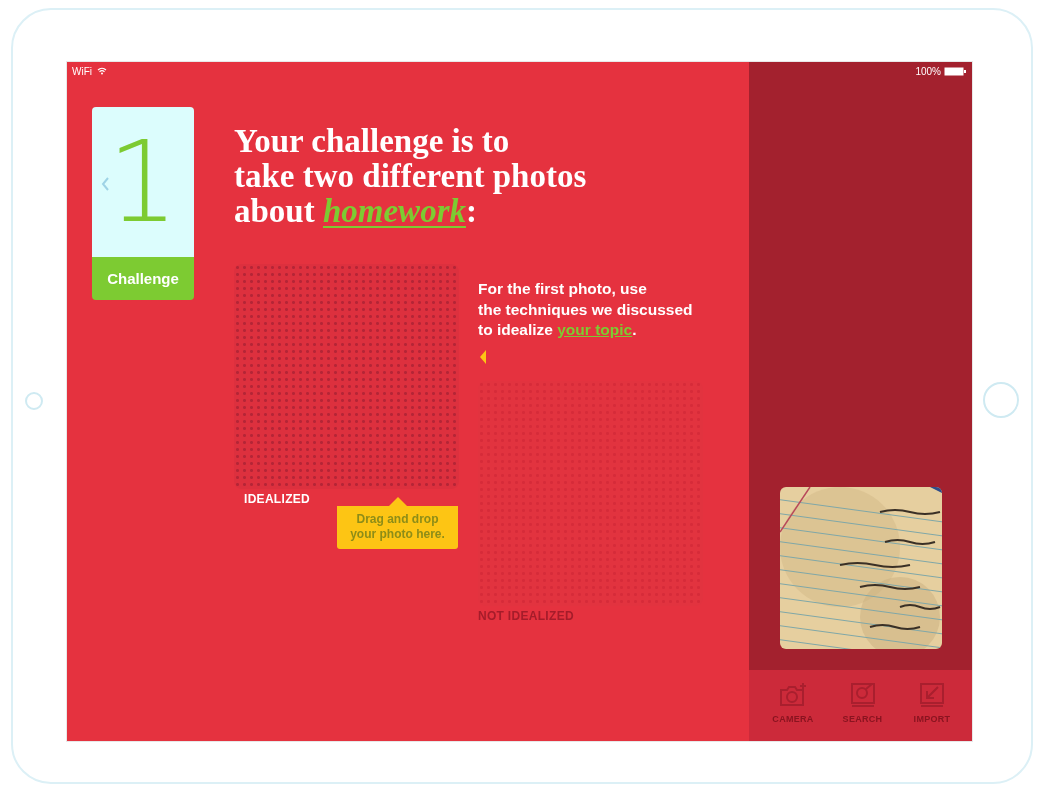 The height and width of the screenshot is (788, 1039). I want to click on battery-icon, so click(955, 71).